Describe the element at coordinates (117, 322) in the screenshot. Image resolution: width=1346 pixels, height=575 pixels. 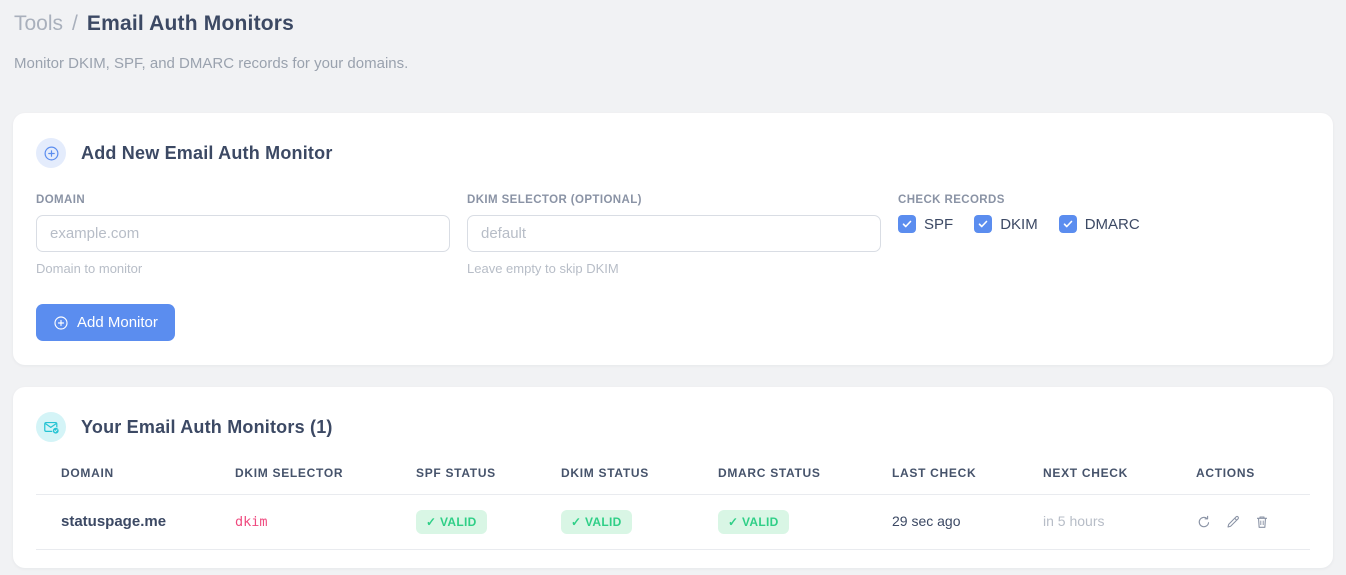
I see `add-monitor-button-label: Add Monitor` at that location.